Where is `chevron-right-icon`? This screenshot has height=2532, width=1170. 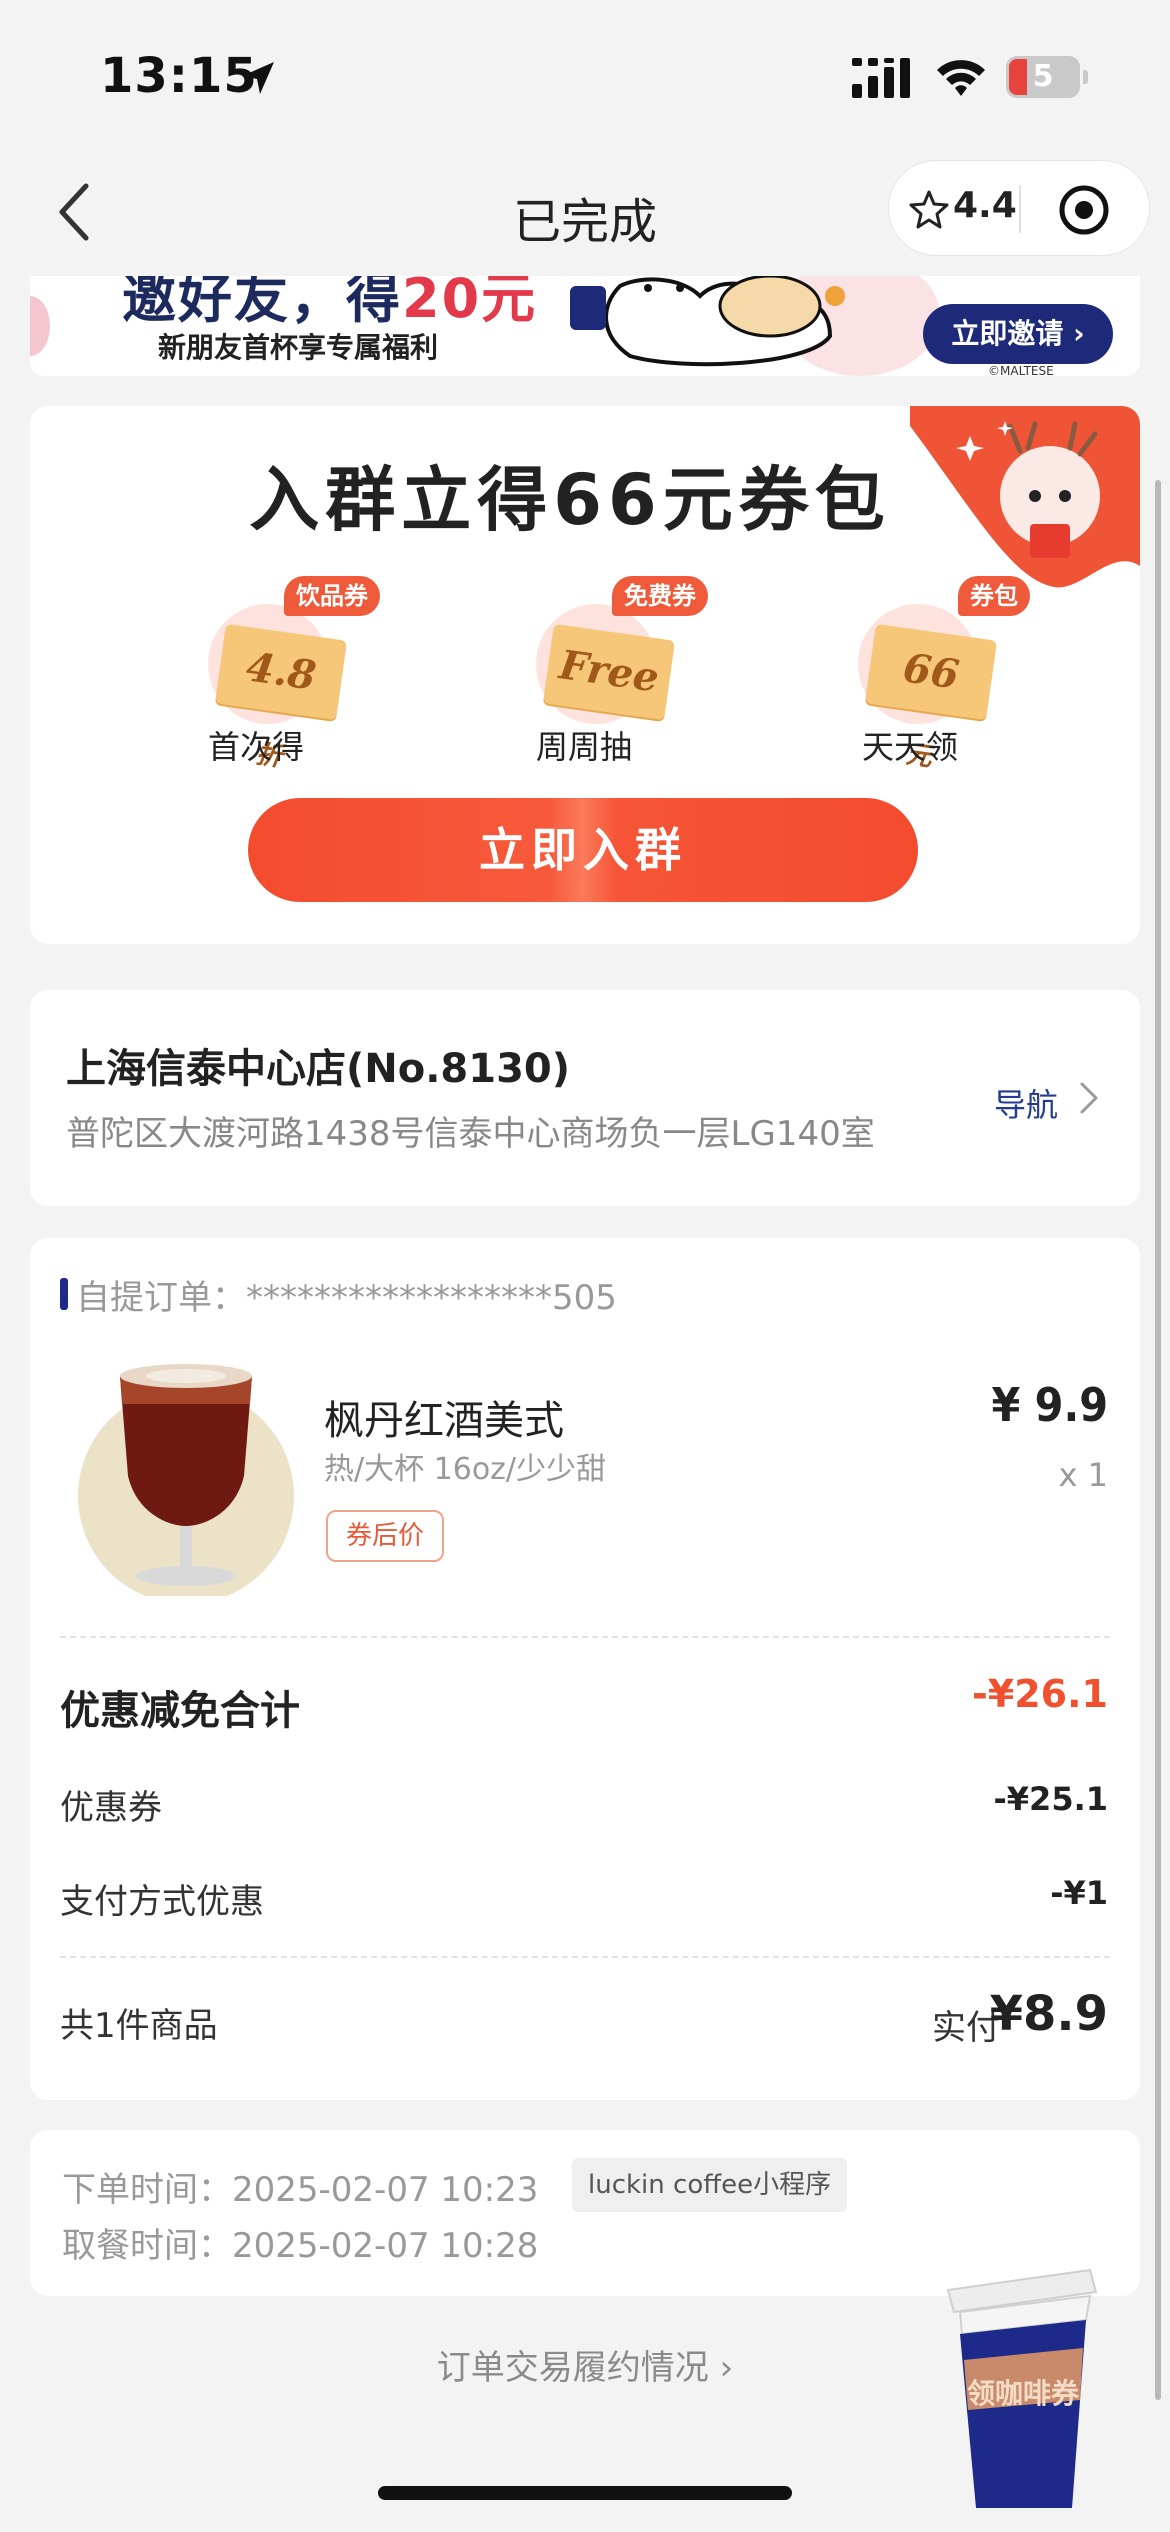
chevron-right-icon is located at coordinates (1089, 1098).